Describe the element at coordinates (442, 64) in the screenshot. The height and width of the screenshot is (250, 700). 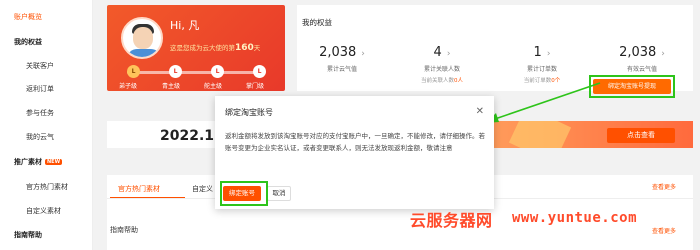
I see `stat-total-associated: 4 › 累计关联人数 当前关联人数0人` at that location.